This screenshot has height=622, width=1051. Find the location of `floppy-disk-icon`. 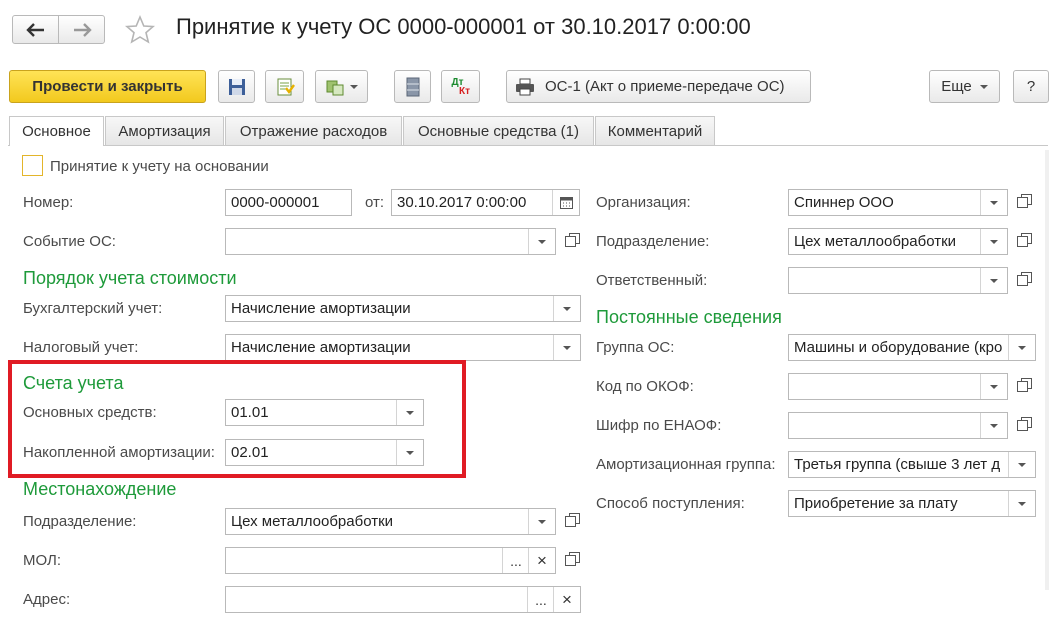

floppy-disk-icon is located at coordinates (236, 86).